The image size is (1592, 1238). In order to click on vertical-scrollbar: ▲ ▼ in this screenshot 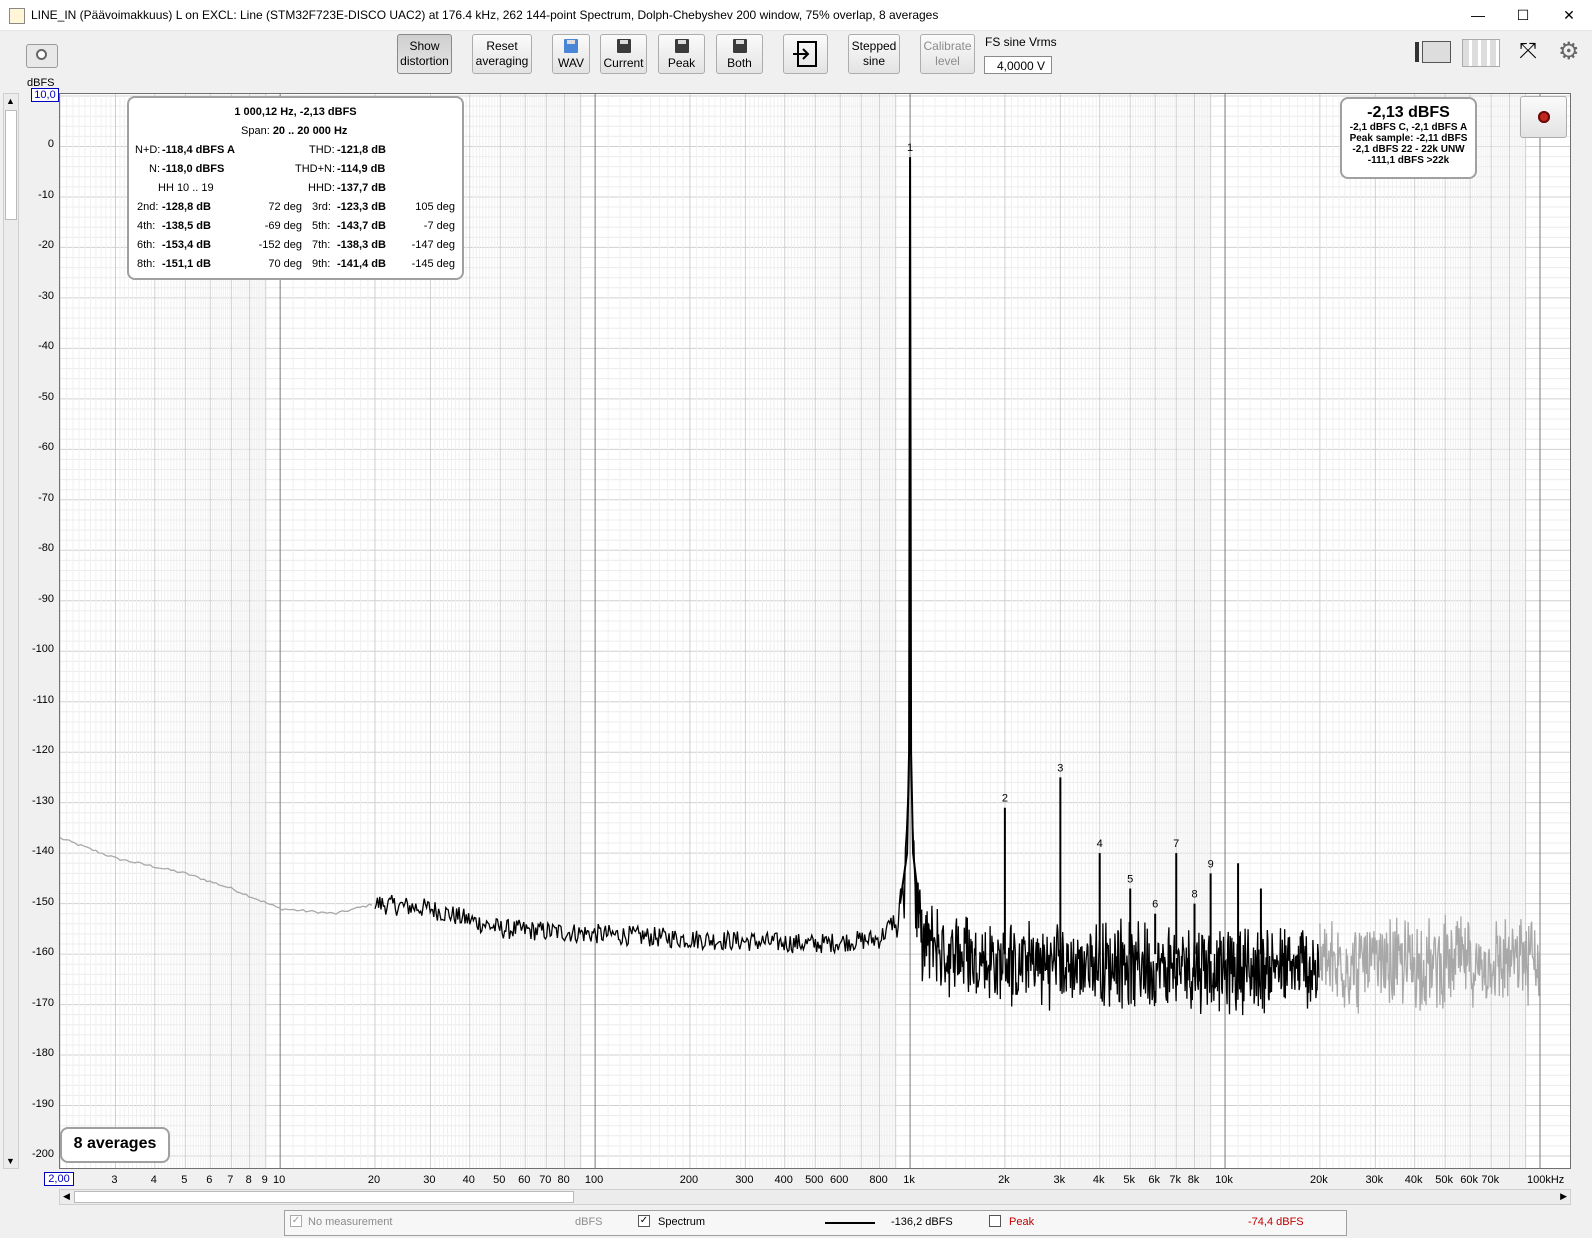, I will do `click(11, 631)`.